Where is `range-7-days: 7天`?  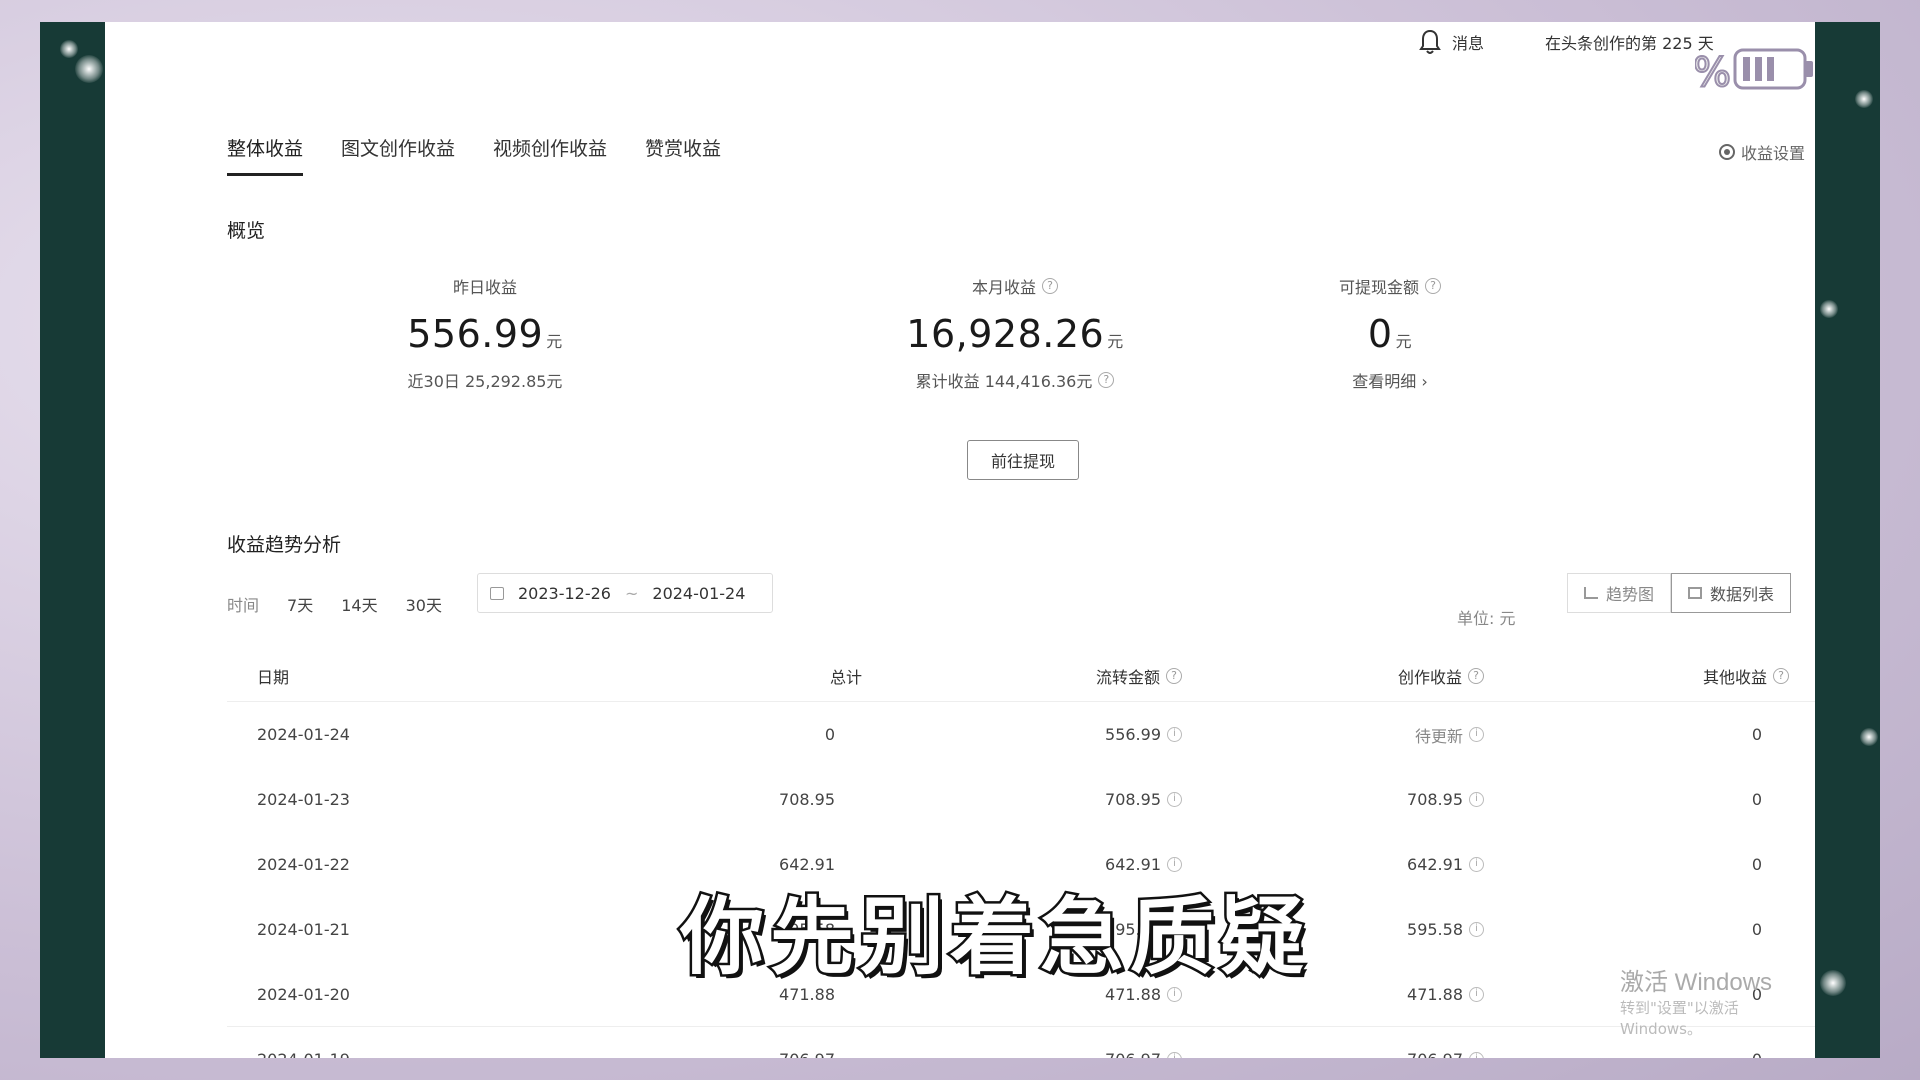 range-7-days: 7天 is located at coordinates (300, 604).